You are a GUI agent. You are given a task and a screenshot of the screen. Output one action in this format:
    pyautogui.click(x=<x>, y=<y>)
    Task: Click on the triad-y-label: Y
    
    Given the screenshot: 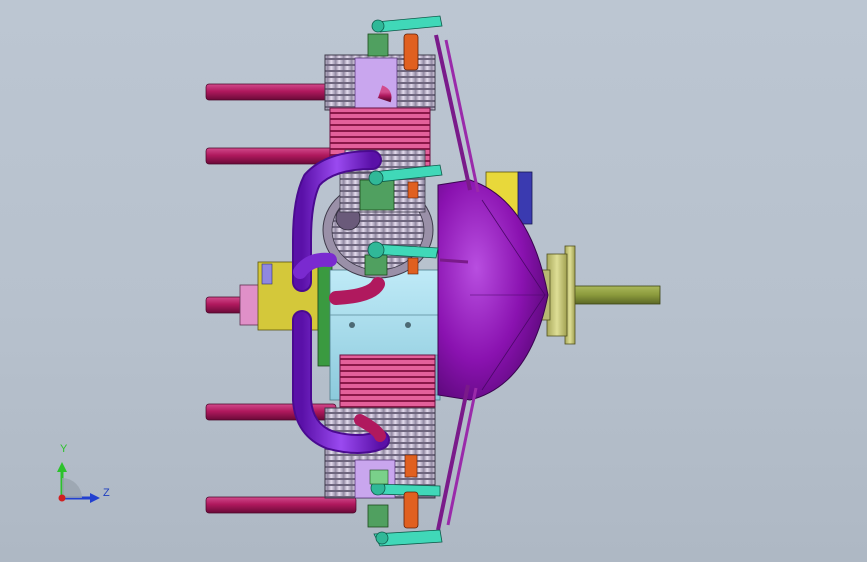 What is the action you would take?
    pyautogui.click(x=64, y=449)
    